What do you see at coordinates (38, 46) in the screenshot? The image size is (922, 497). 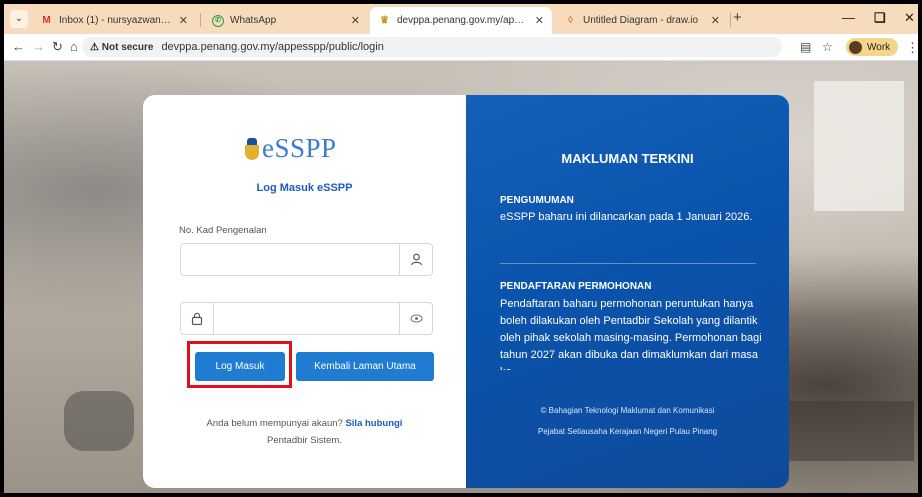 I see `forward-icon: →` at bounding box center [38, 46].